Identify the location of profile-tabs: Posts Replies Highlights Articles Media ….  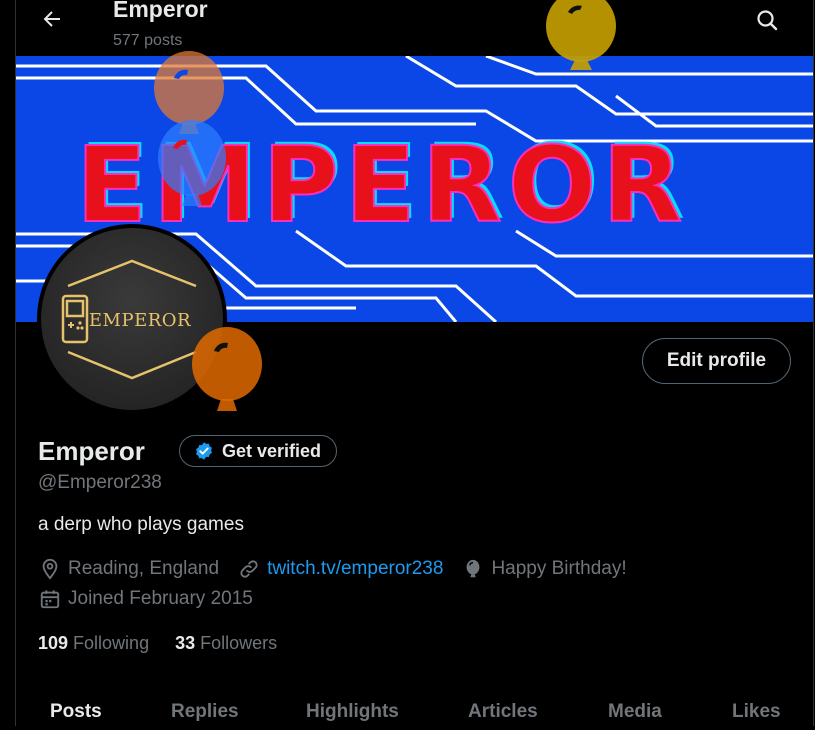
(414, 710).